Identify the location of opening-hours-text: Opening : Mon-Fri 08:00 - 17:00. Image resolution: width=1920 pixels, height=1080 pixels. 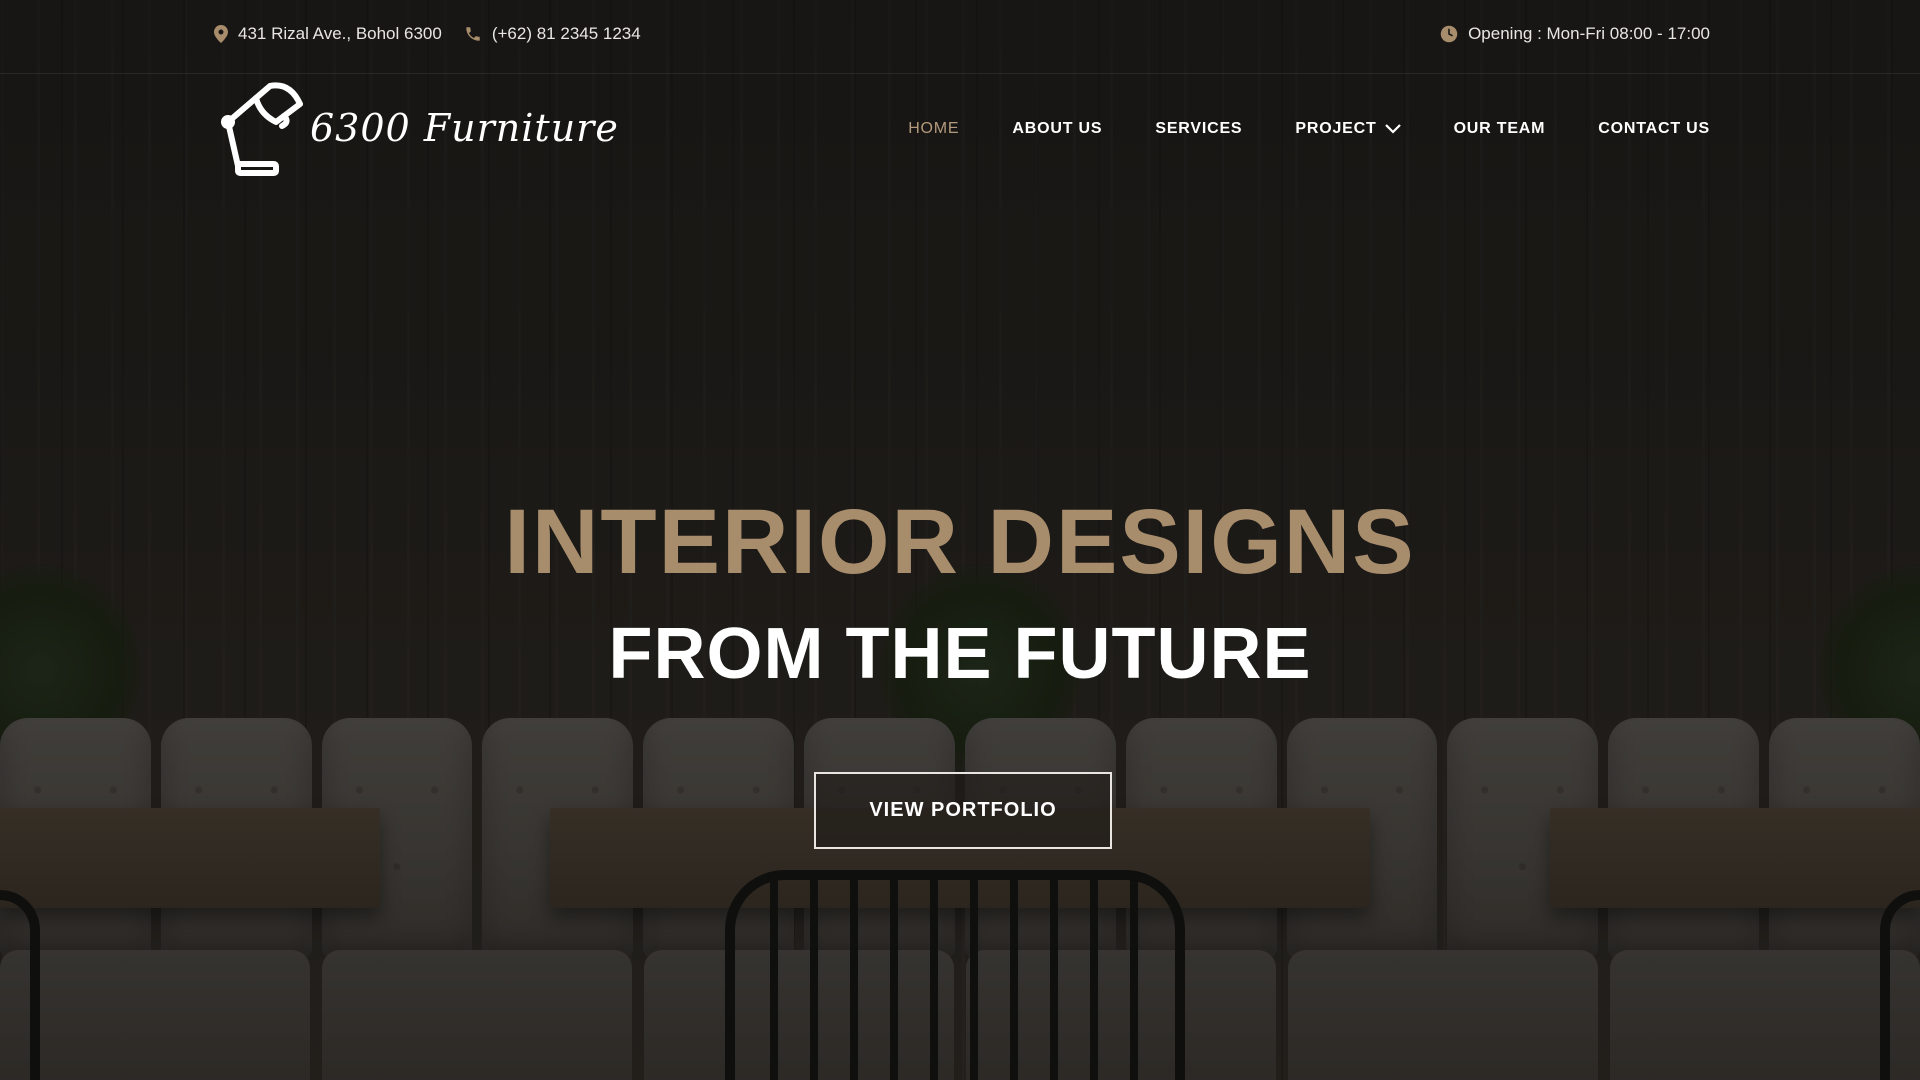
(1589, 33).